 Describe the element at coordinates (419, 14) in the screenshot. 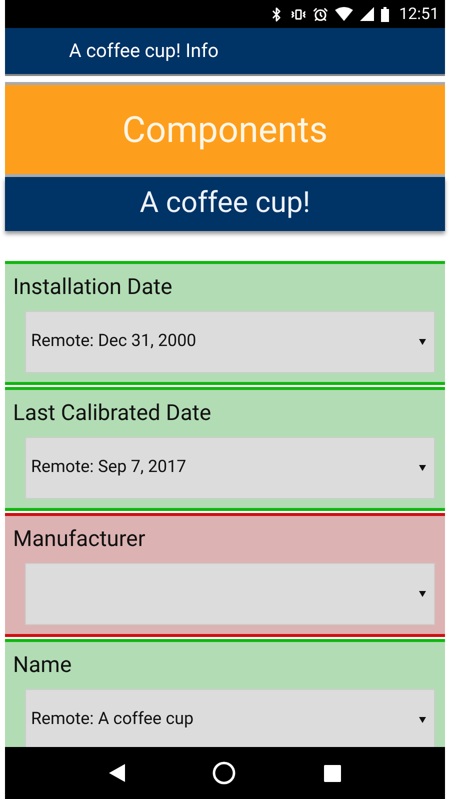

I see `clock-time: 12:51` at that location.